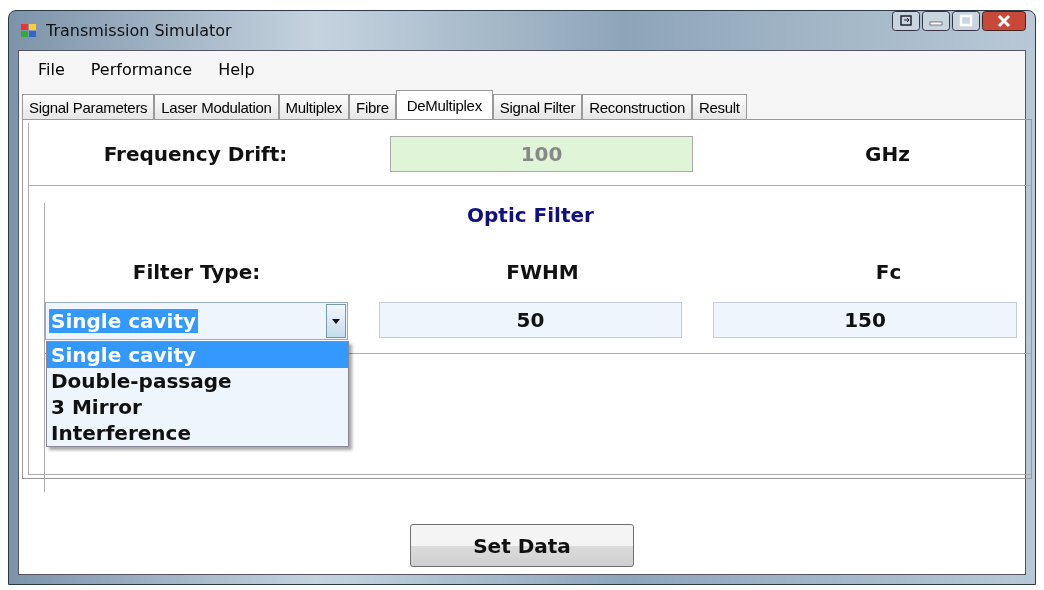 This screenshot has width=1044, height=590. Describe the element at coordinates (966, 21) in the screenshot. I see `maximize-icon` at that location.